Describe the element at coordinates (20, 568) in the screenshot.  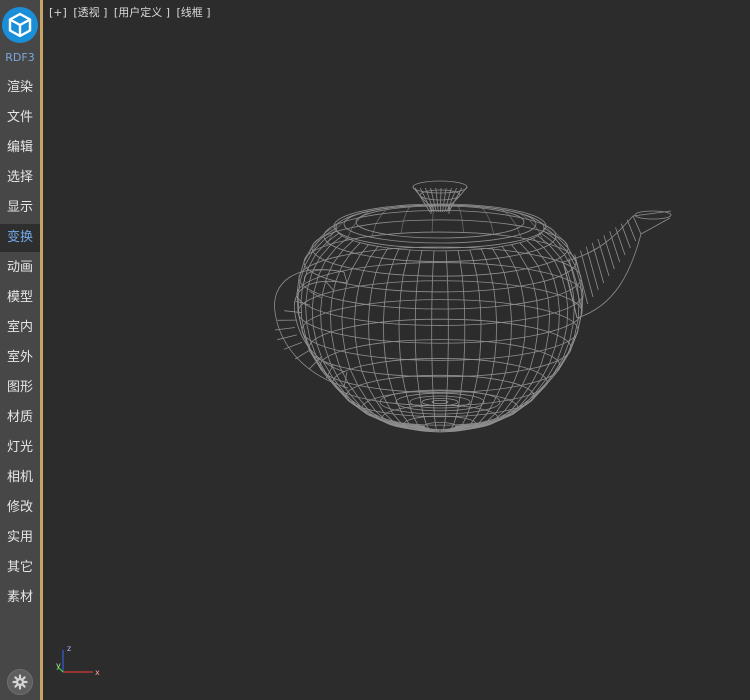
I see `sidebar-item-other: 其它` at that location.